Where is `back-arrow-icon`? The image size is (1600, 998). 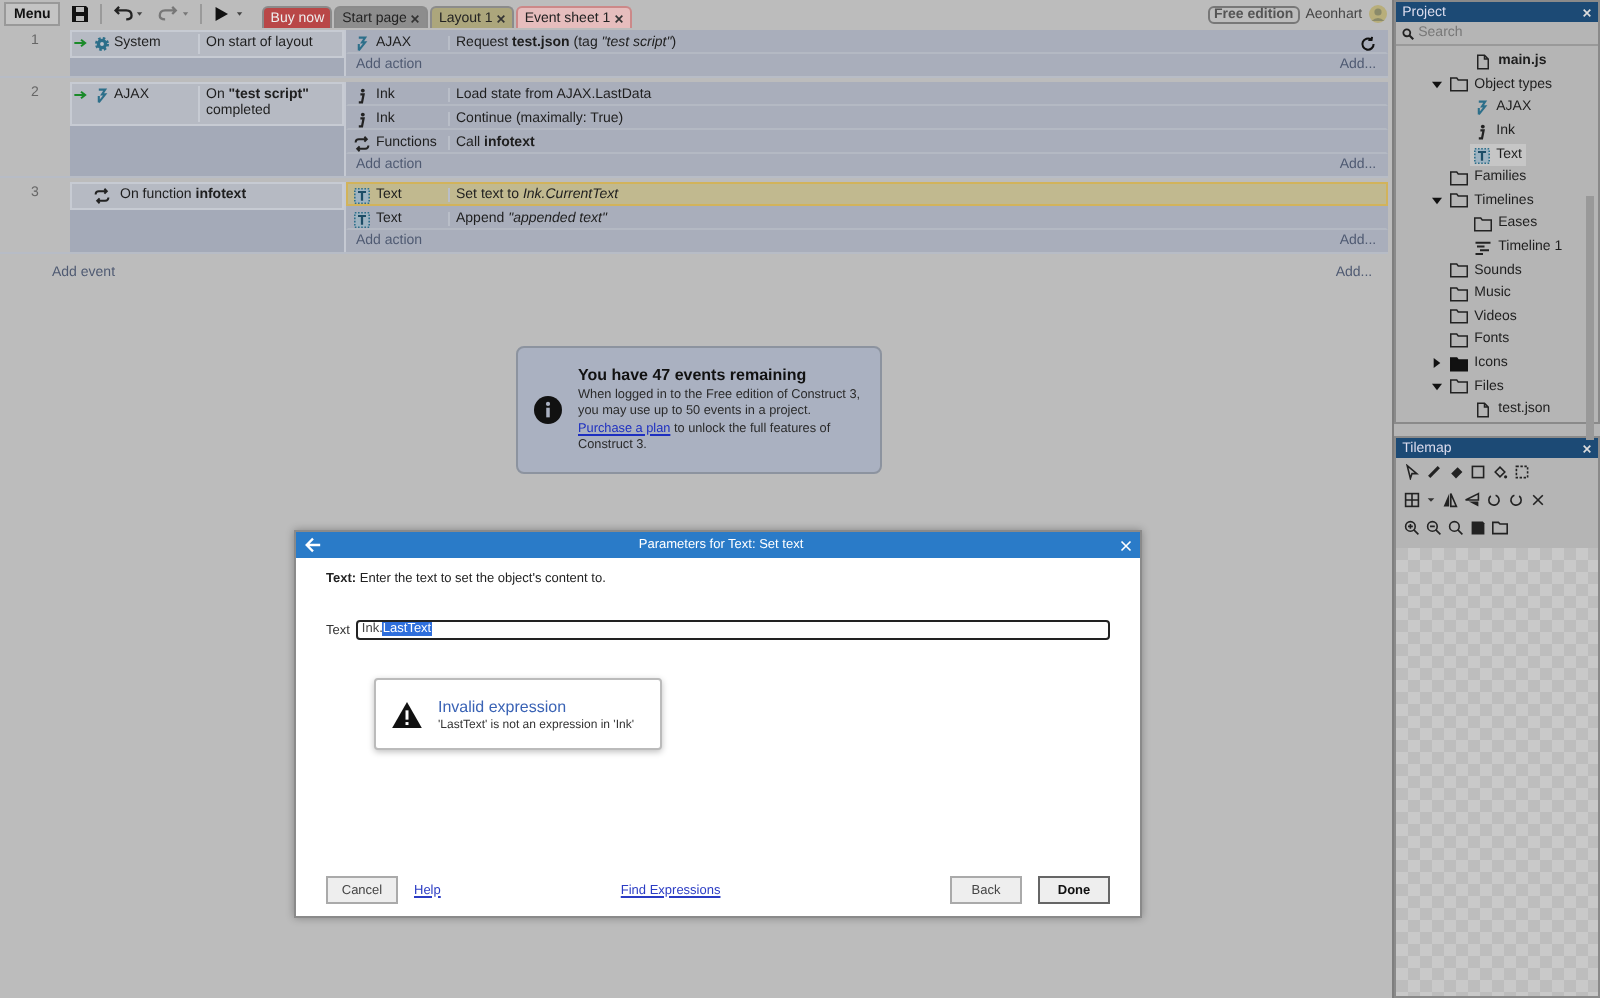 back-arrow-icon is located at coordinates (313, 545).